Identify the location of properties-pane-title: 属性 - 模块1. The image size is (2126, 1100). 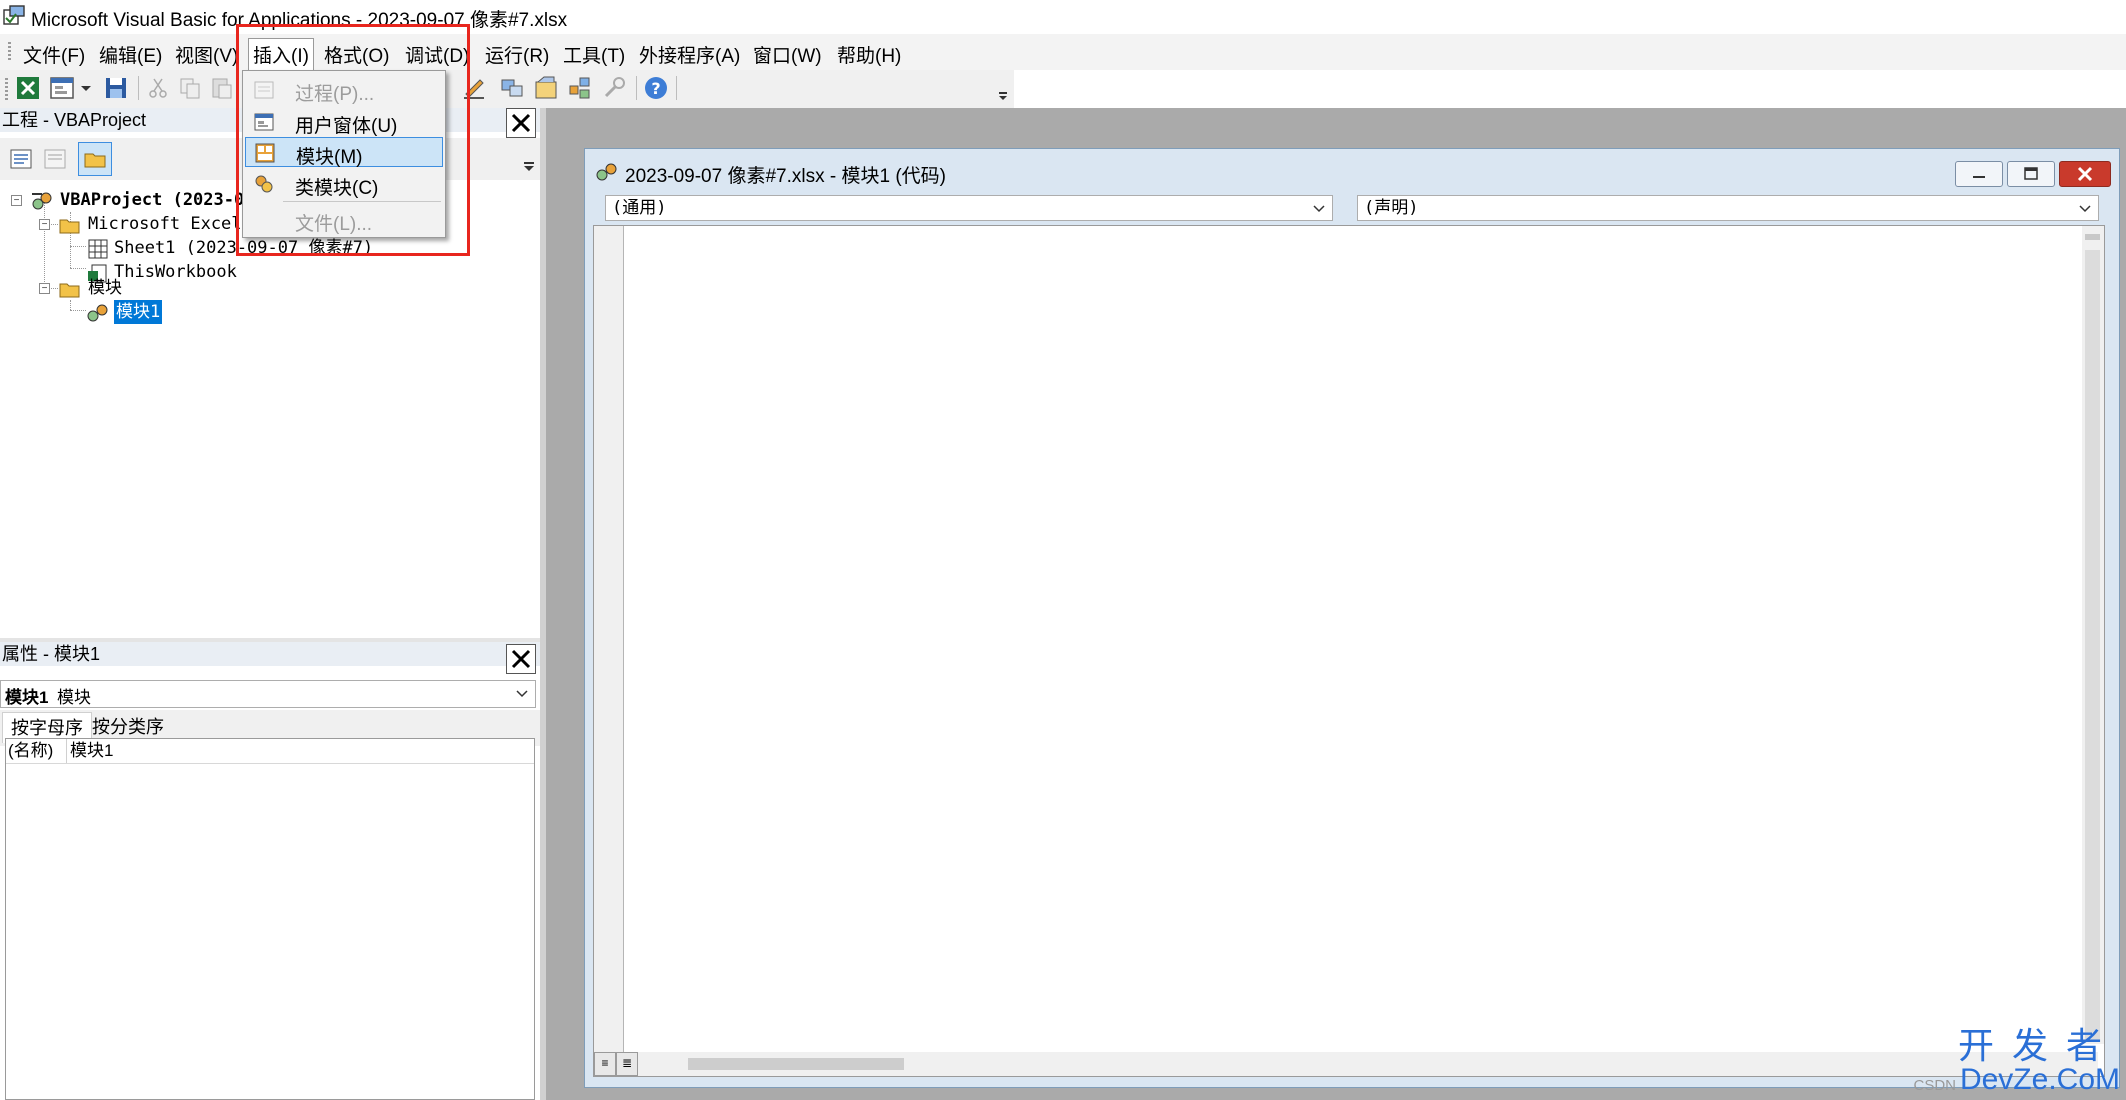
(270, 654).